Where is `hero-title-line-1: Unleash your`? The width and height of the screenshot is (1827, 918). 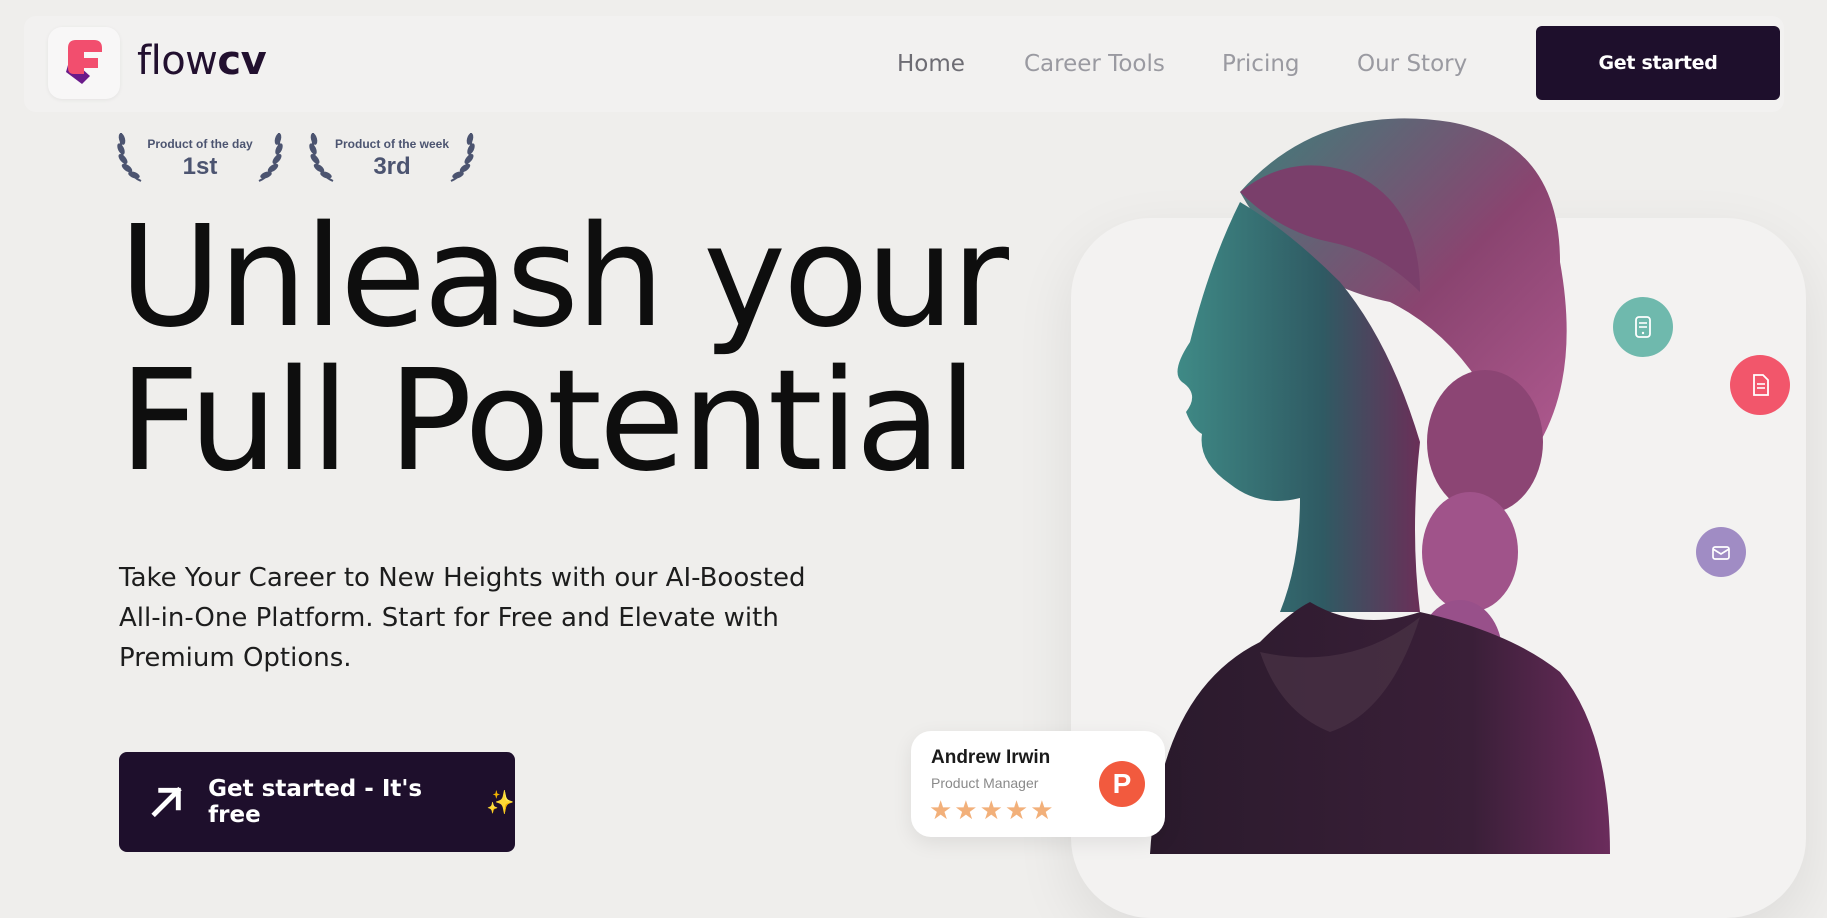 hero-title-line-1: Unleash your is located at coordinates (564, 277).